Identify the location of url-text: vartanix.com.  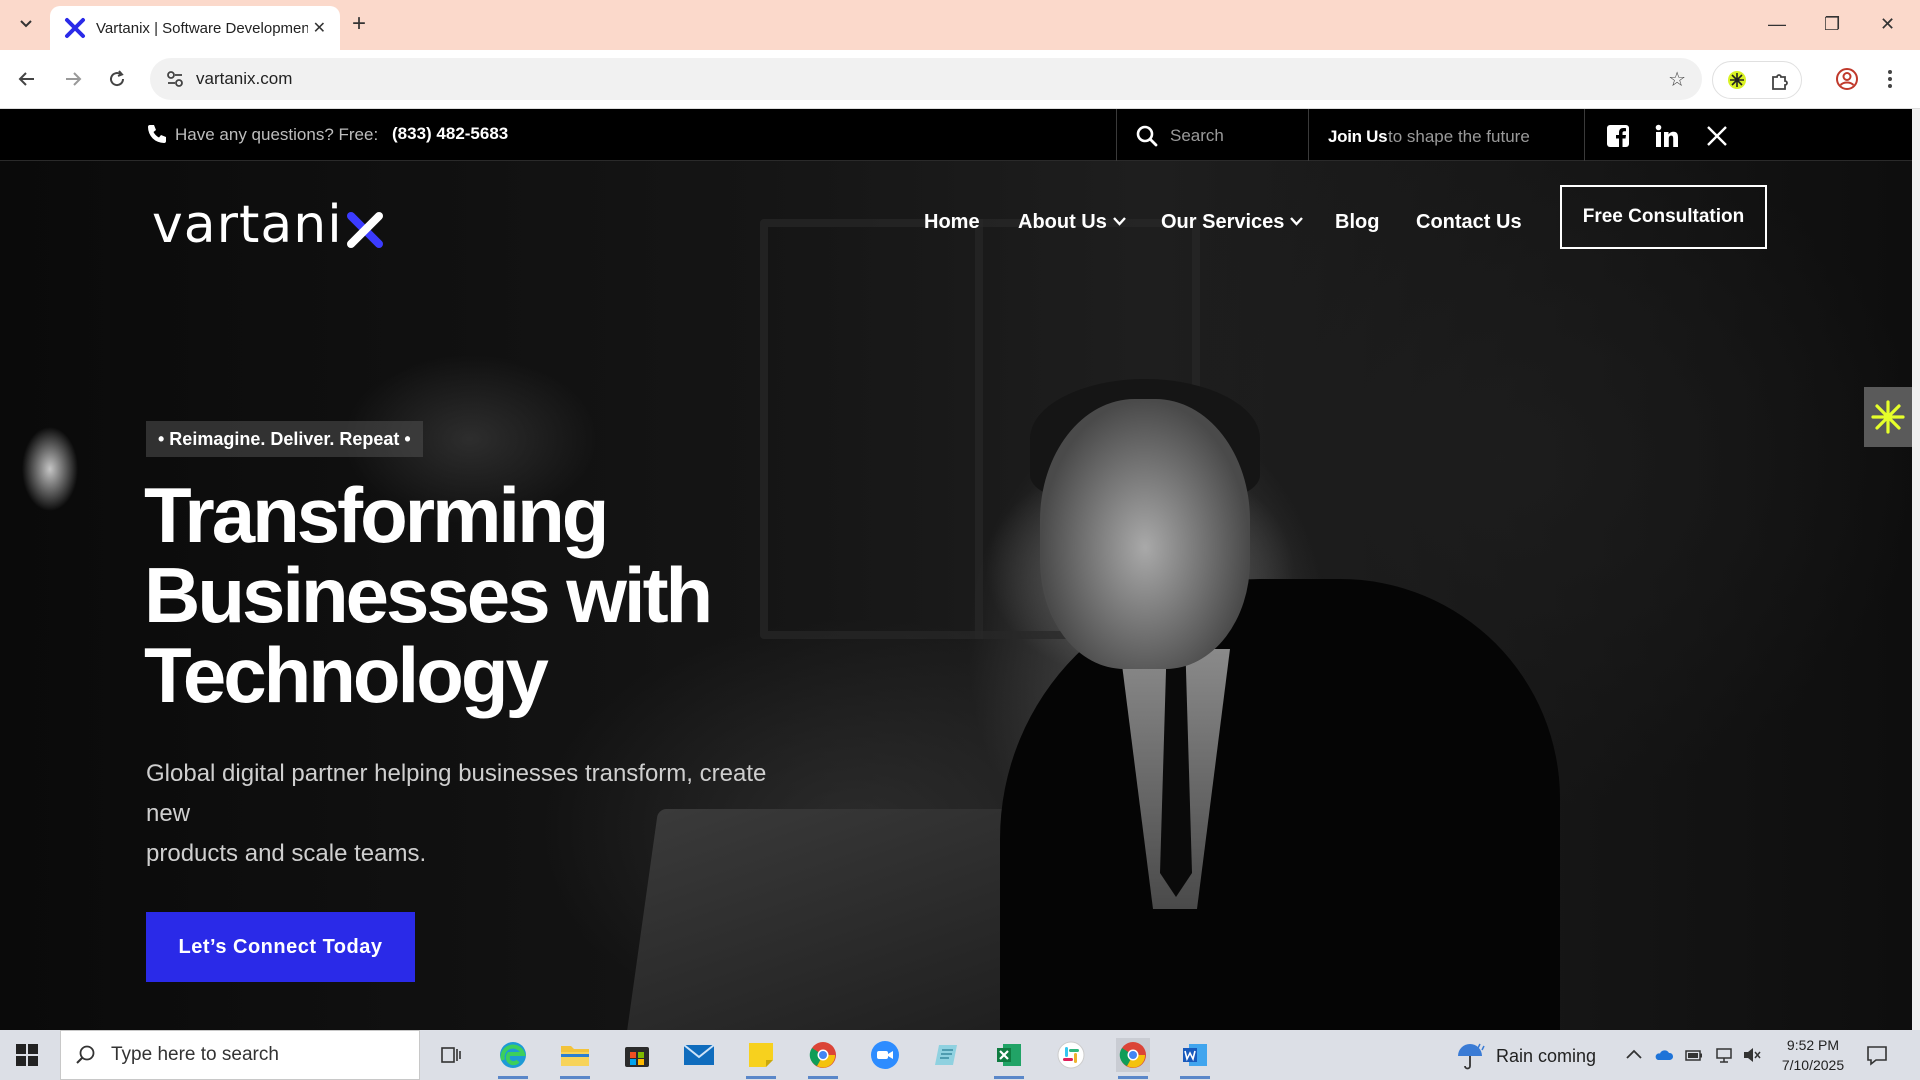
(244, 78).